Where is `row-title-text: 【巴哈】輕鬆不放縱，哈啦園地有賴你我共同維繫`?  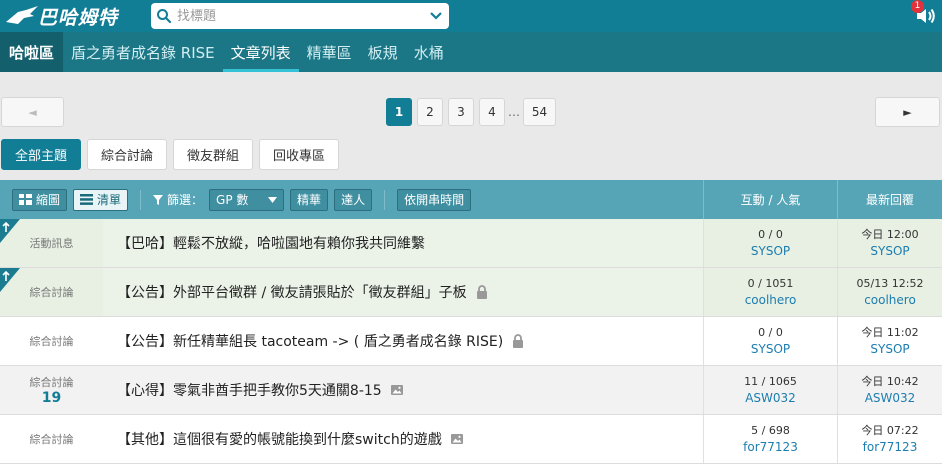 row-title-text: 【巴哈】輕鬆不放縱，哈啦園地有賴你我共同維繫 is located at coordinates (271, 243).